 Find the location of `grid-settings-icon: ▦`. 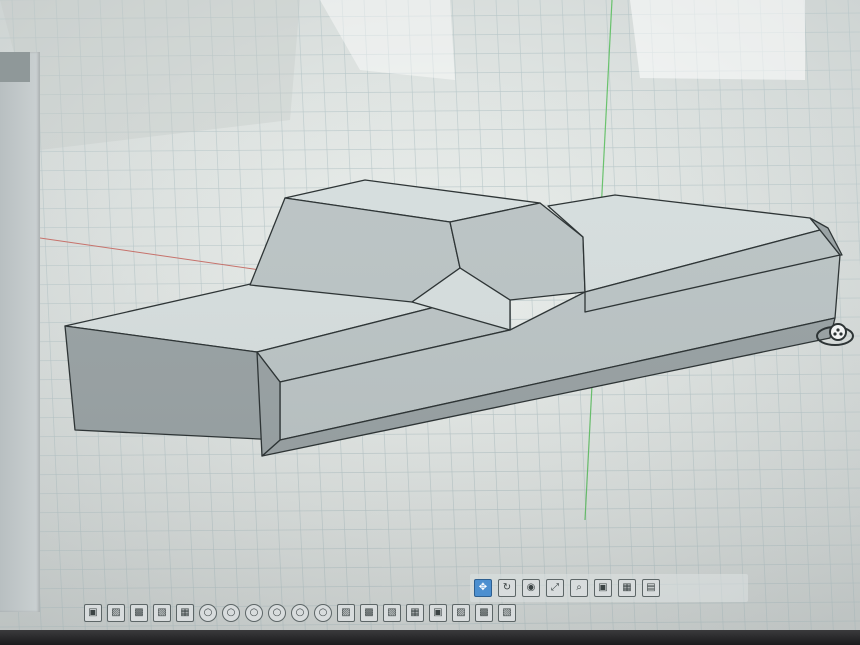

grid-settings-icon: ▦ is located at coordinates (627, 588).